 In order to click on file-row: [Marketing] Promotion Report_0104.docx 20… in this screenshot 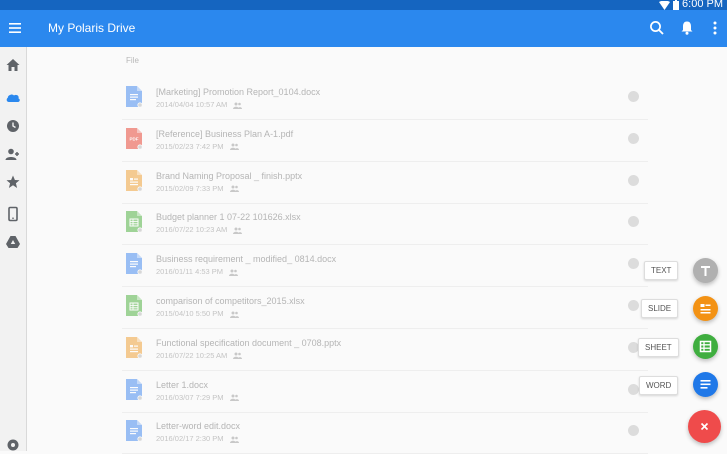, I will do `click(385, 99)`.